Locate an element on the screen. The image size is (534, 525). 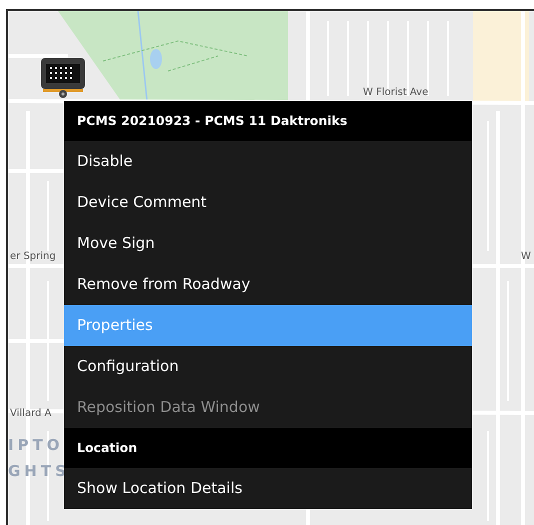
menu-item: Device Comment is located at coordinates (268, 202).